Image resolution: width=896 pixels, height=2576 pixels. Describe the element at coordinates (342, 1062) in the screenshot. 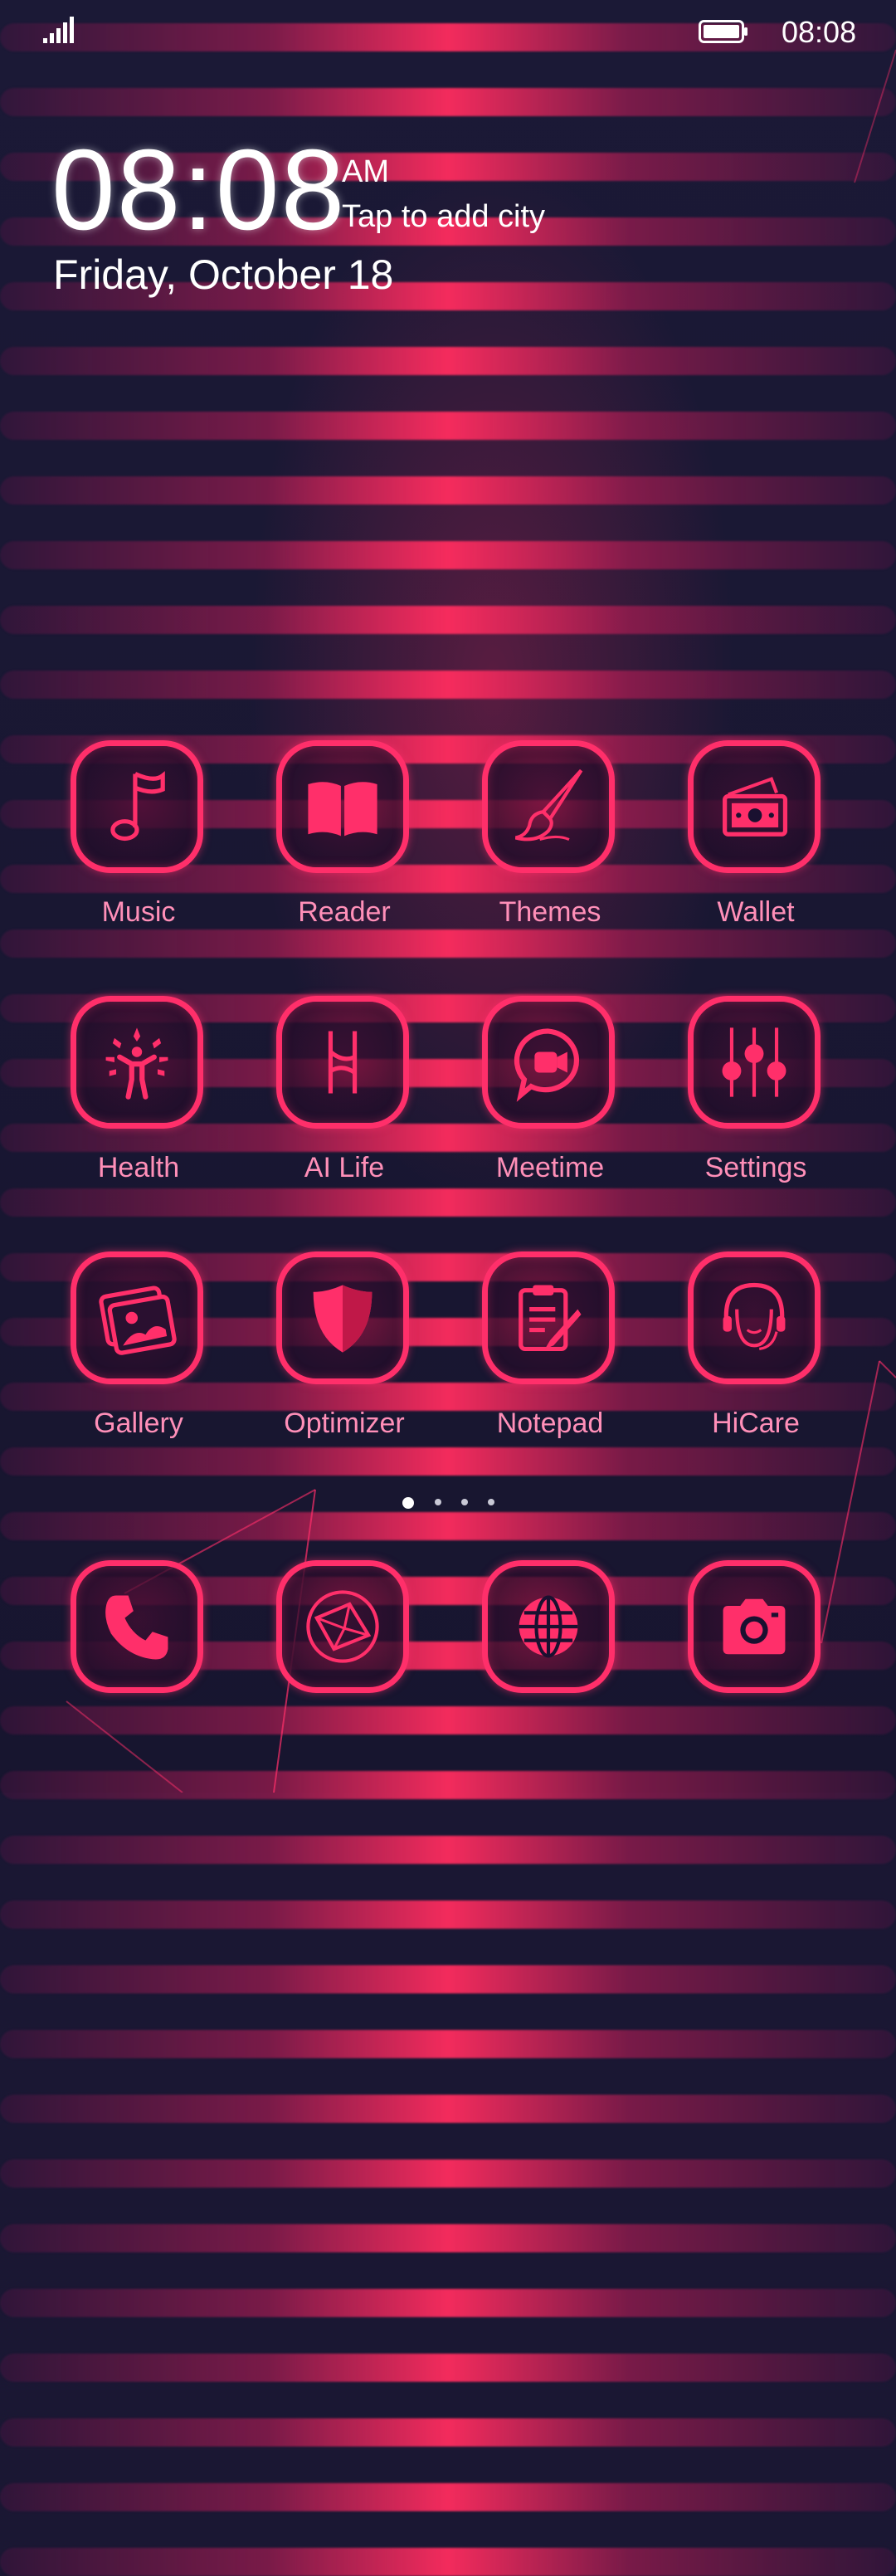

I see `ai-life-icon` at that location.